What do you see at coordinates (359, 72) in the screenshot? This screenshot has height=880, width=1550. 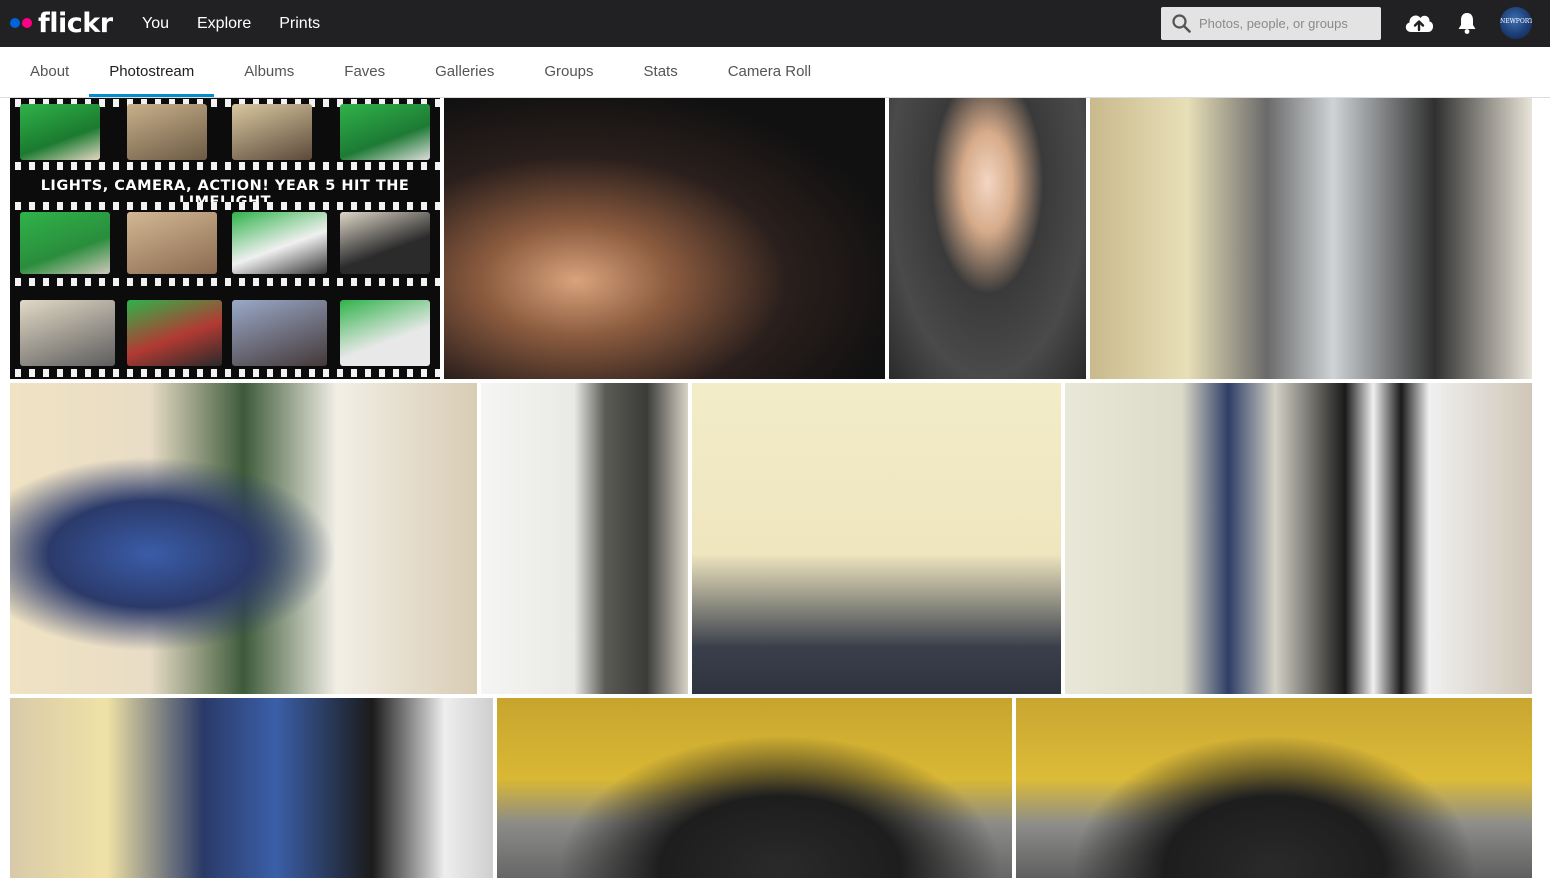 I see `tab-faves: Faves` at bounding box center [359, 72].